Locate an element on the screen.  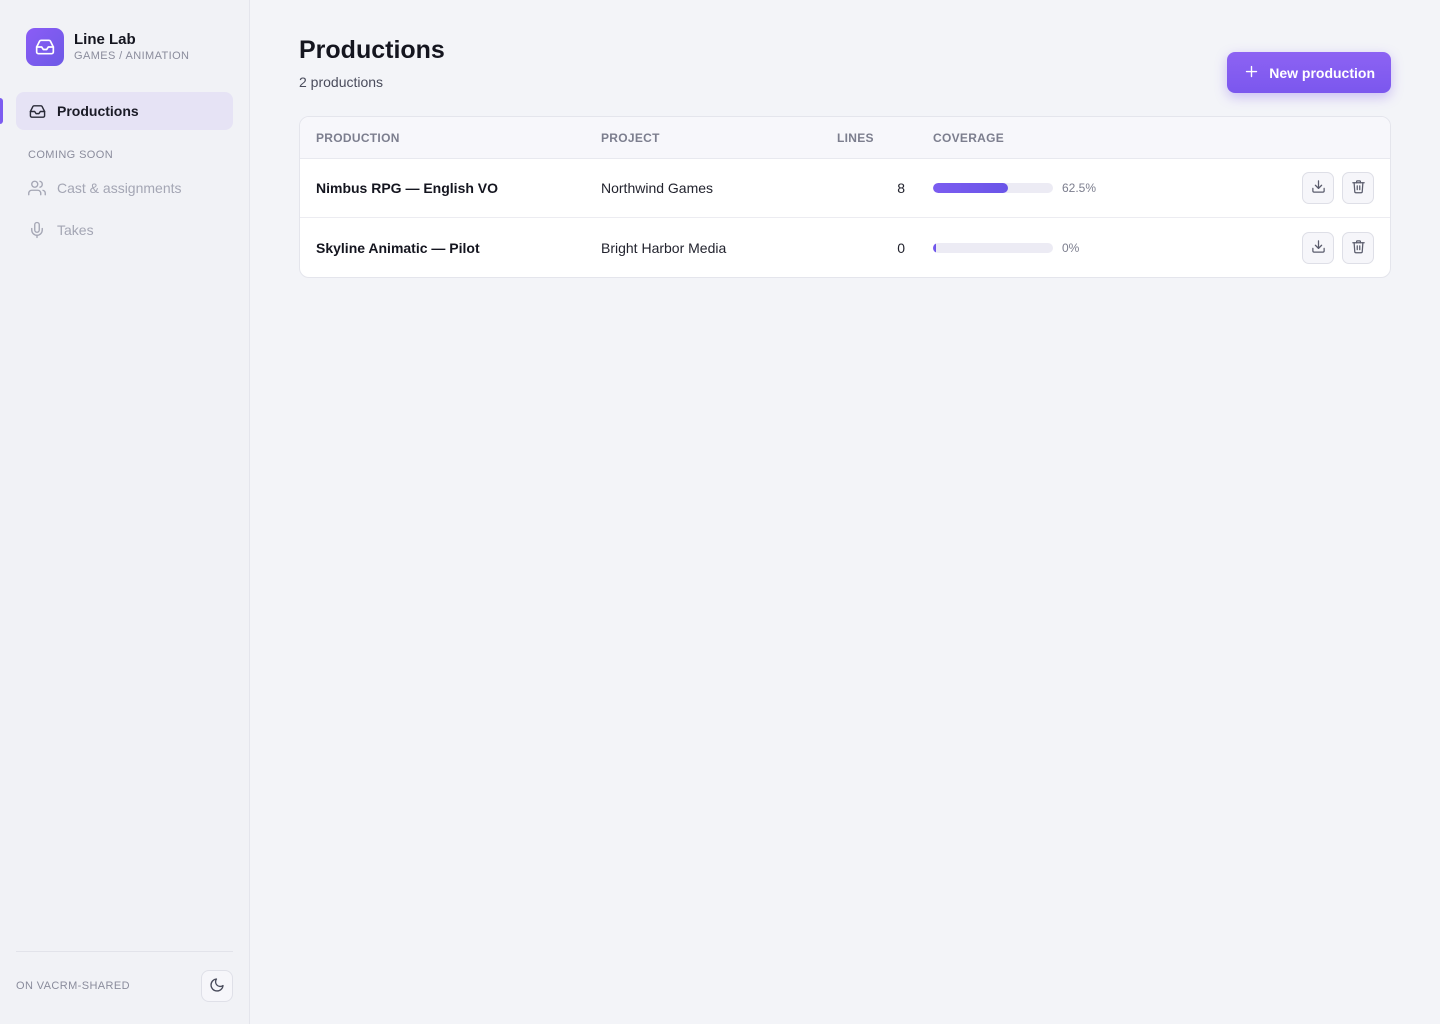
new-production-button: New production is located at coordinates (1309, 72).